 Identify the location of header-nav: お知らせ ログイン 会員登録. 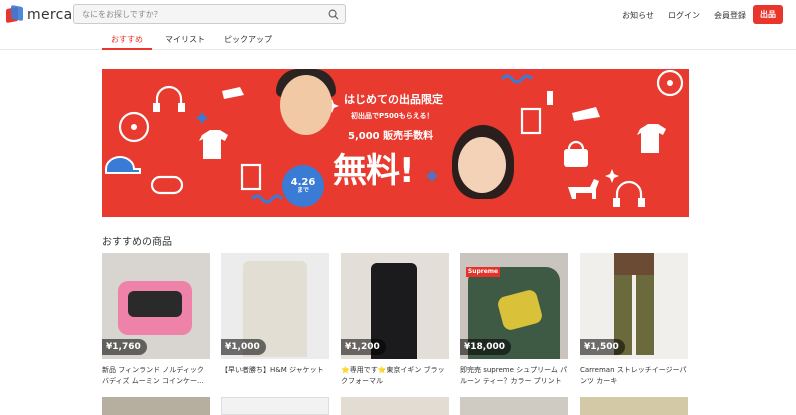
(684, 15).